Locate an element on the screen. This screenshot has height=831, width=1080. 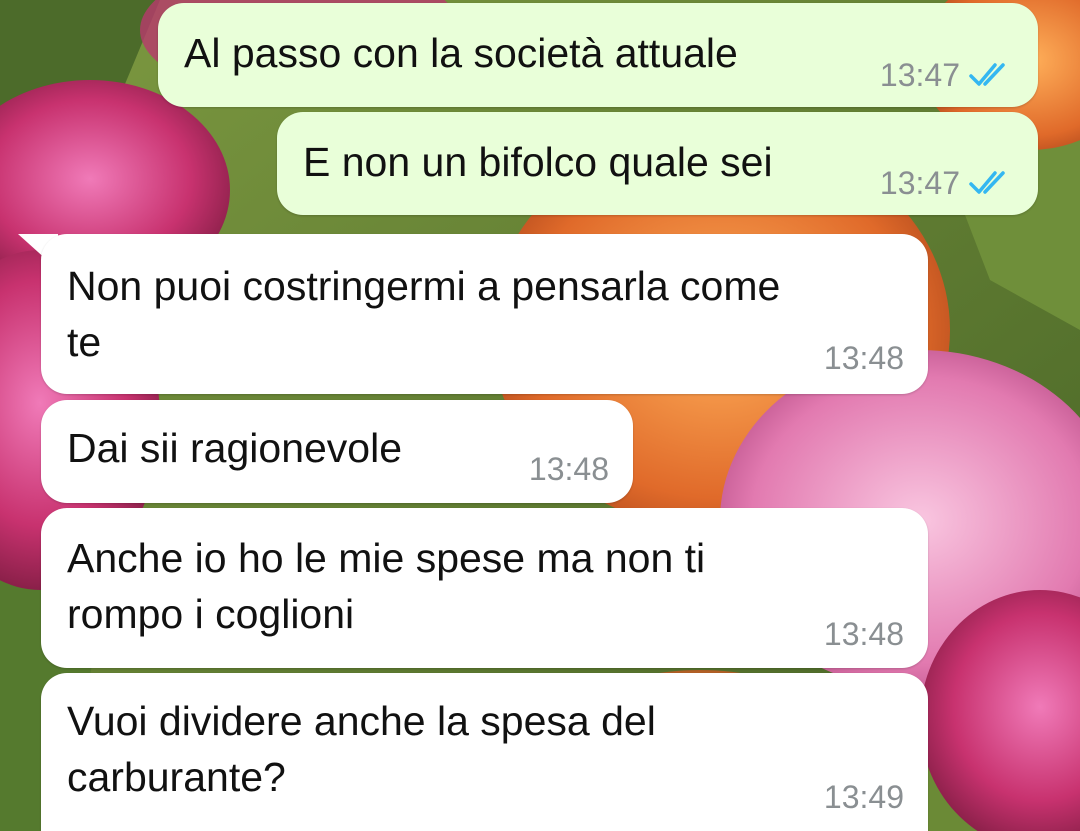
message-text: E non un bifolco quale sei is located at coordinates (538, 162).